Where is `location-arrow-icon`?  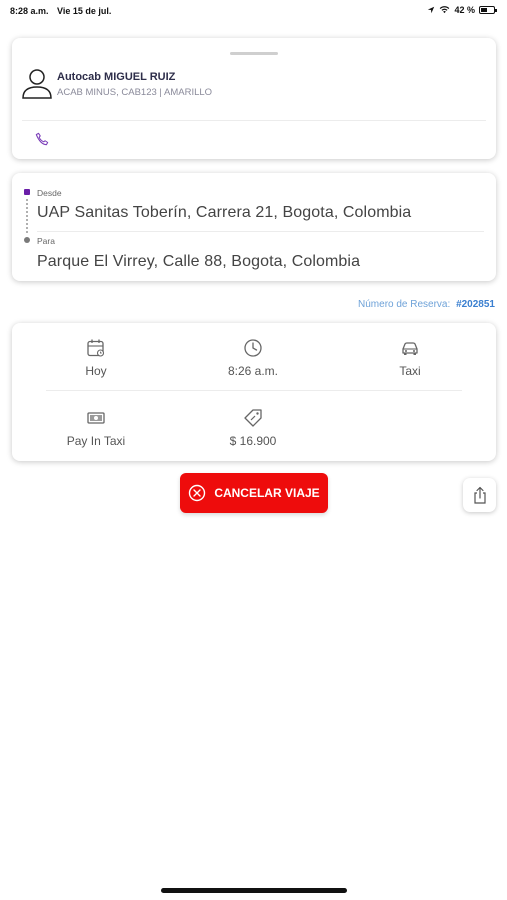 location-arrow-icon is located at coordinates (431, 10).